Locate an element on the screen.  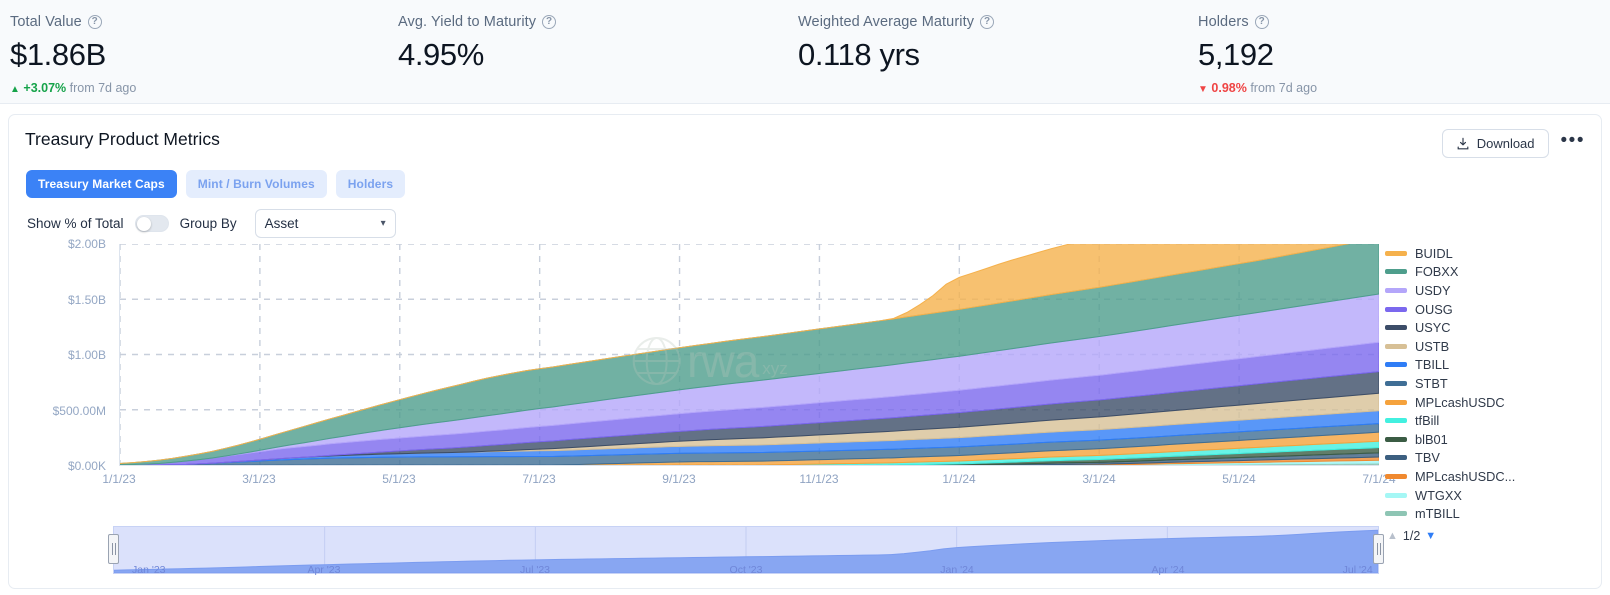
legend-label: WTGXX is located at coordinates (1438, 495).